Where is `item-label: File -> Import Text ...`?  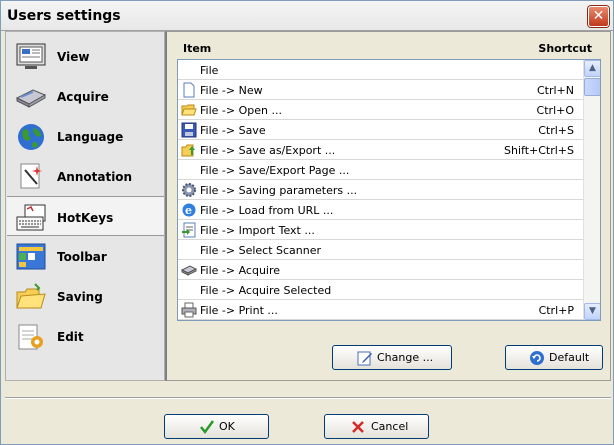 item-label: File -> Import Text ... is located at coordinates (257, 230).